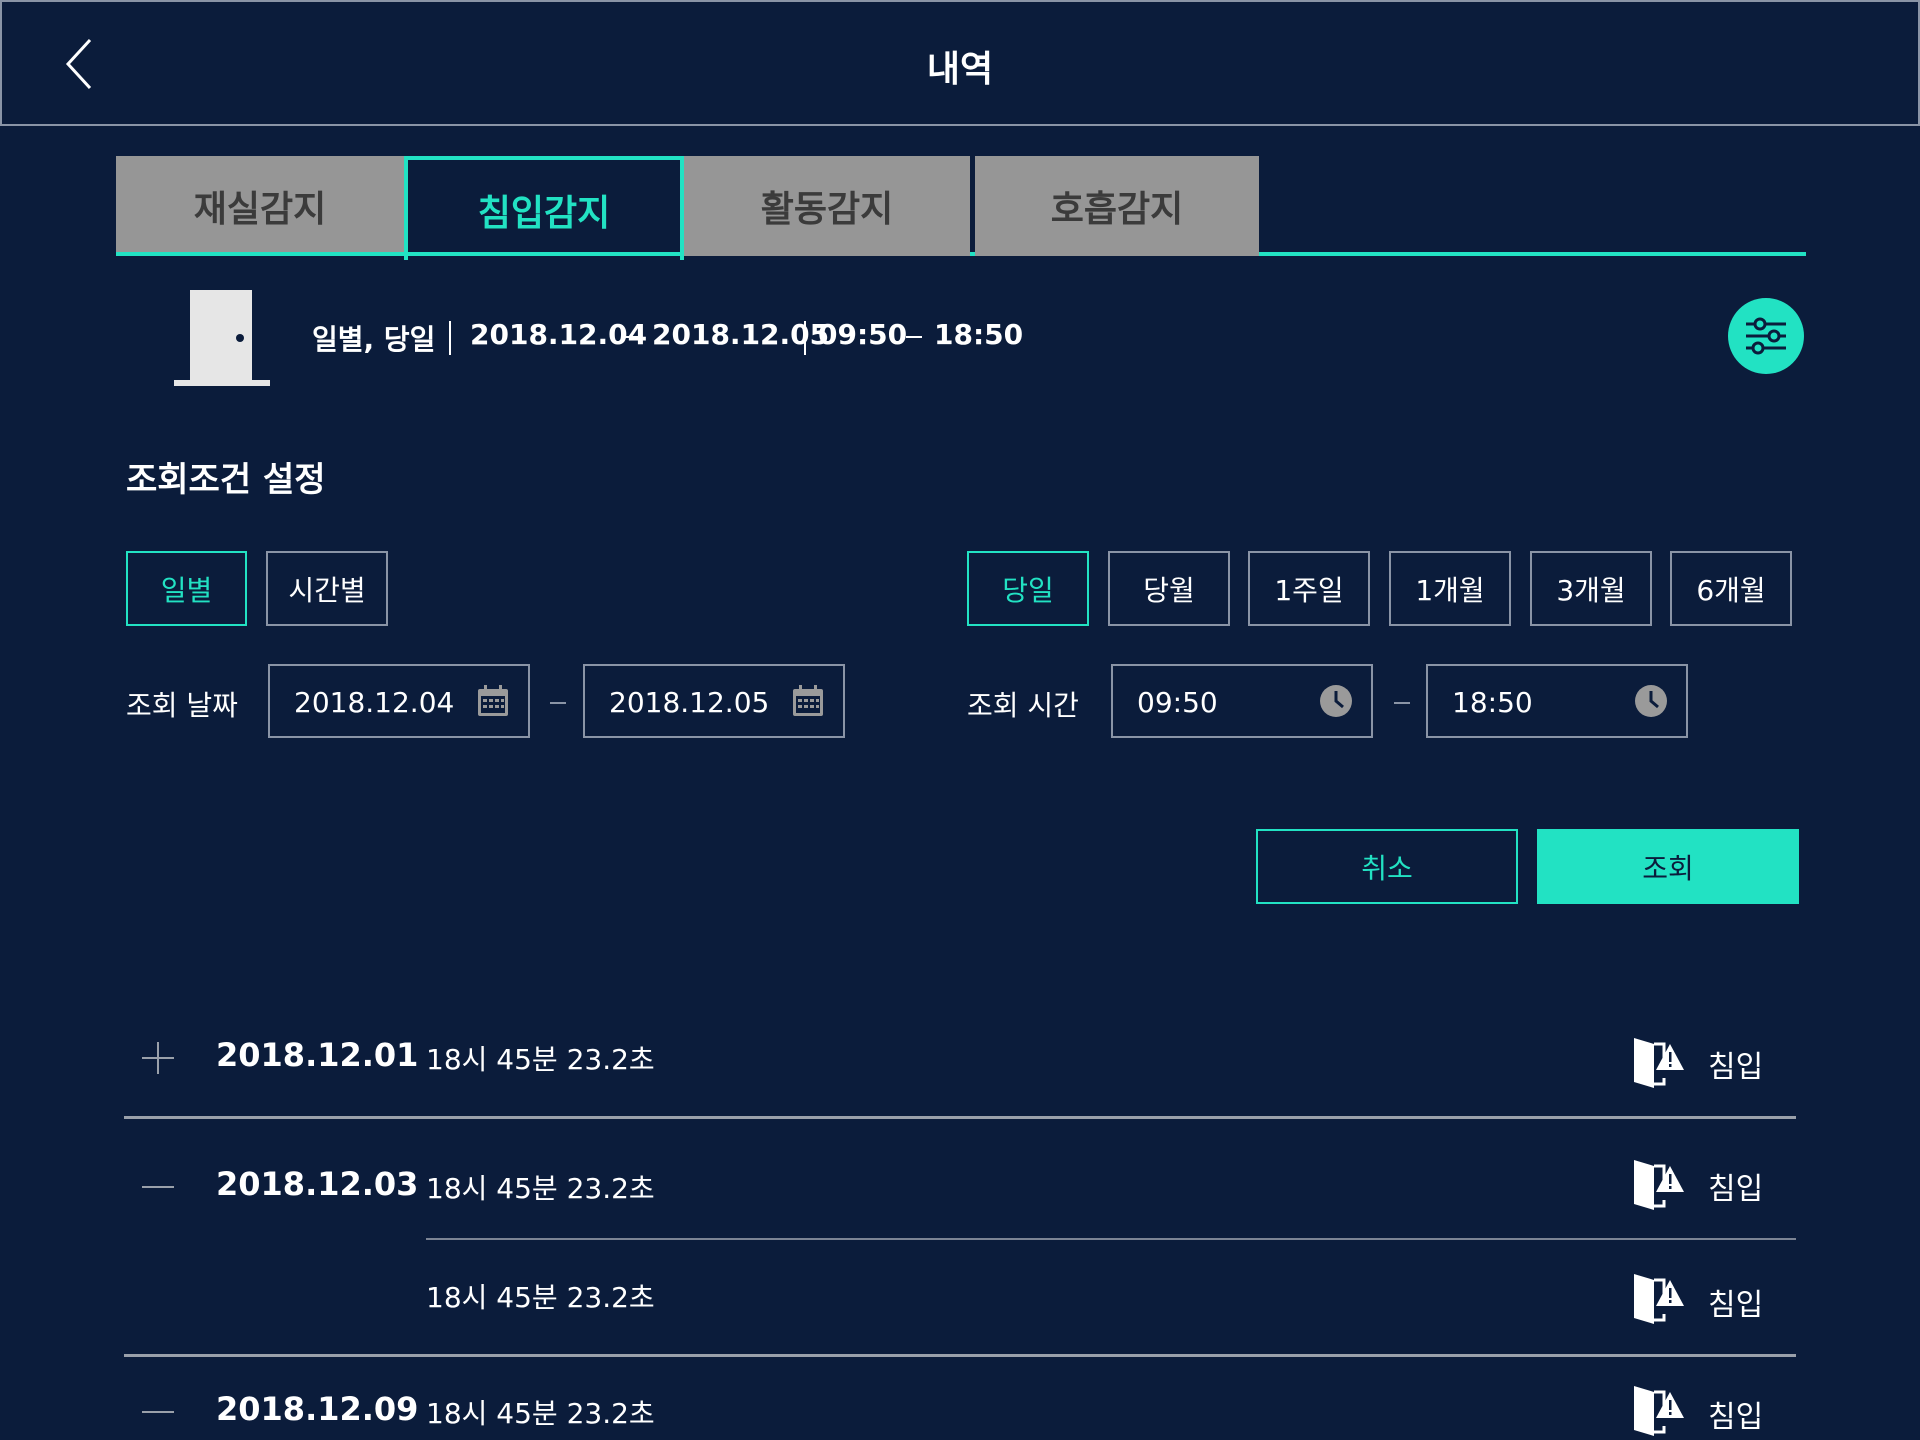  What do you see at coordinates (1023, 705) in the screenshot?
I see `time-label: 조회 시간` at bounding box center [1023, 705].